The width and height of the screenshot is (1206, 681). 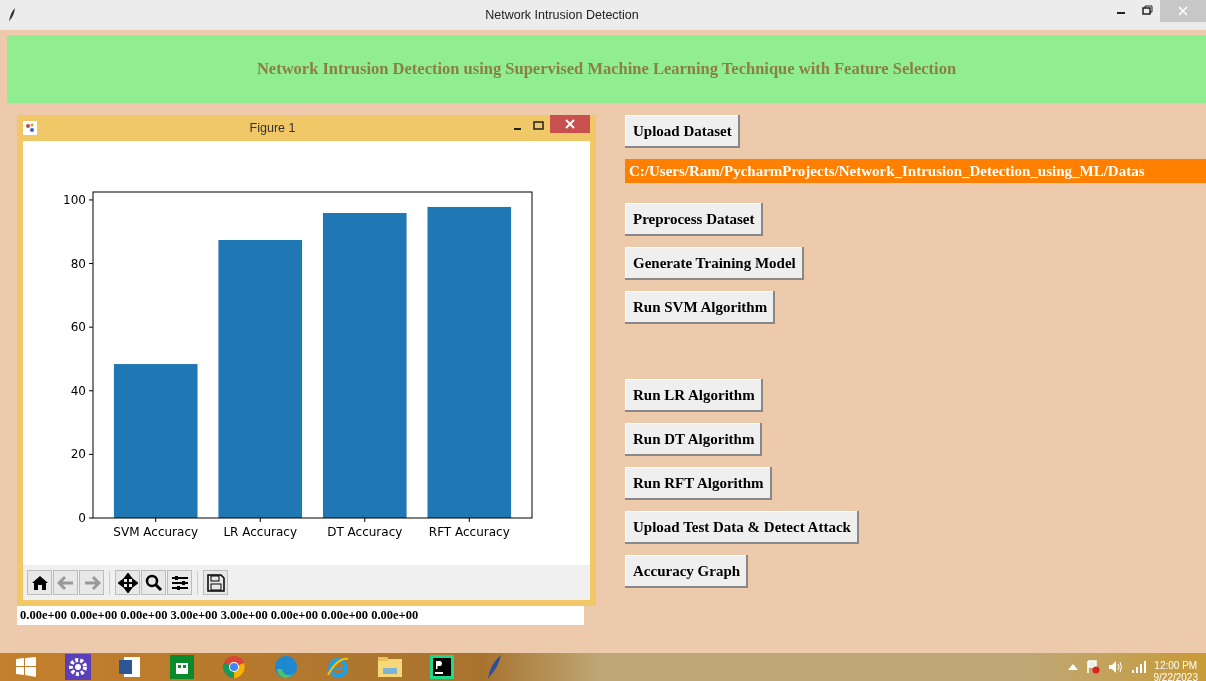 What do you see at coordinates (1175, 676) in the screenshot?
I see `clock-date: 9/22/2023` at bounding box center [1175, 676].